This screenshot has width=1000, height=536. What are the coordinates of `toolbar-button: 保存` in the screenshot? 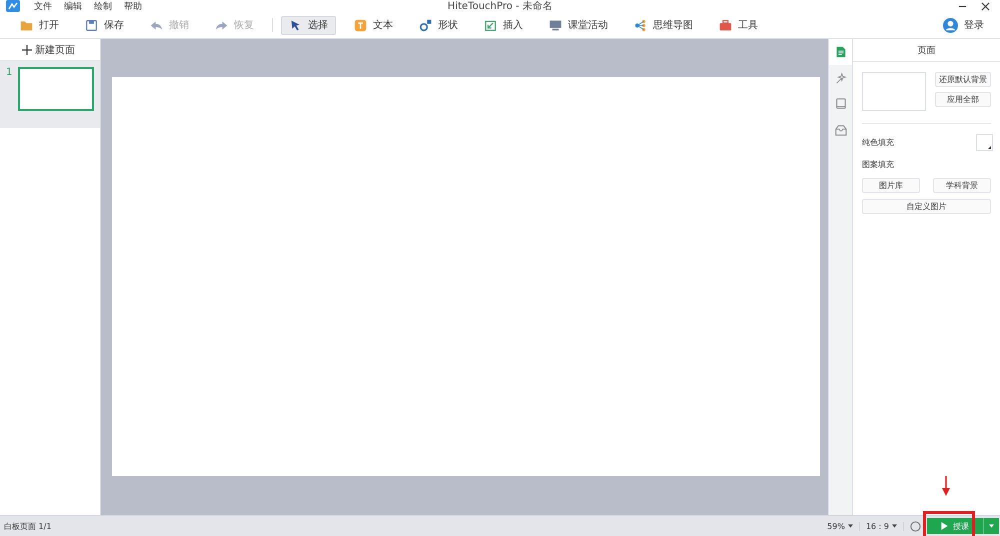 It's located at (104, 25).